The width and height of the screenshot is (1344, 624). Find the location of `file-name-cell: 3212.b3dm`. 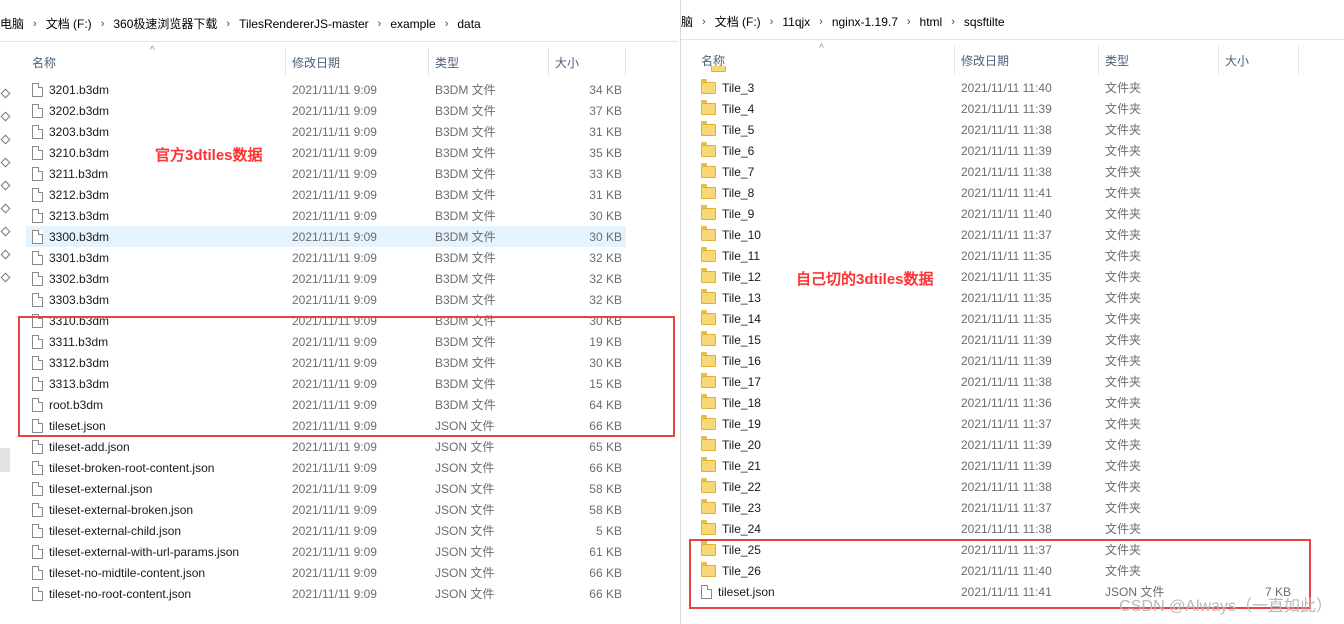

file-name-cell: 3212.b3dm is located at coordinates (156, 194).